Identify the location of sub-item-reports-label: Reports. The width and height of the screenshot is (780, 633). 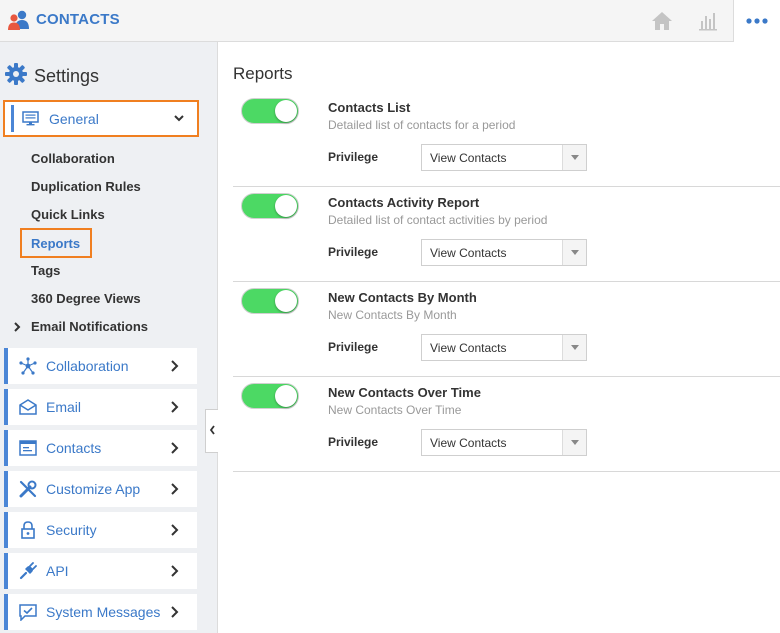
(56, 243).